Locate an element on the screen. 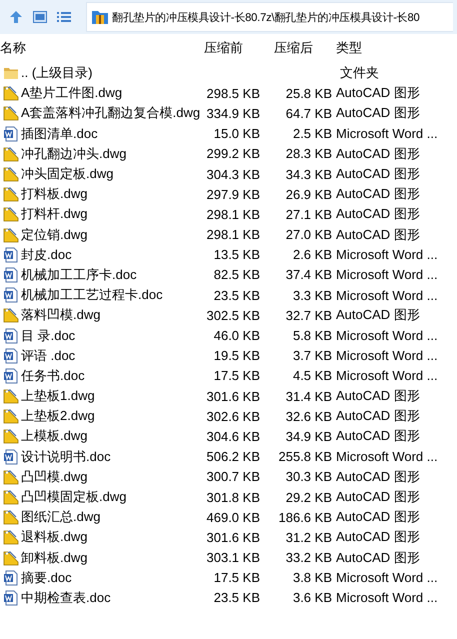  table-cell-text: 469.0 KB is located at coordinates (233, 517).